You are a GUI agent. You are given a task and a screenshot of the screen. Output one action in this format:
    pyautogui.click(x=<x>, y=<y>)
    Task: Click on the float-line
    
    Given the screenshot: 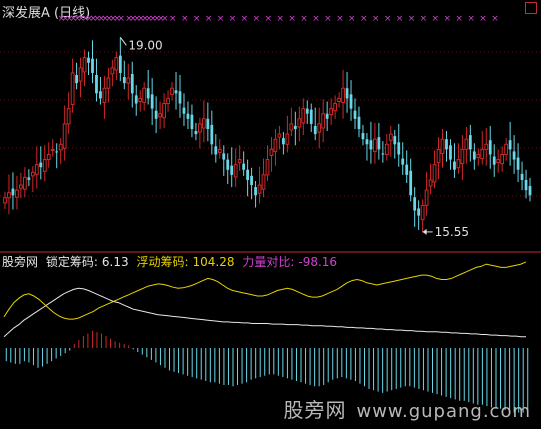 What is the action you would take?
    pyautogui.click(x=265, y=290)
    